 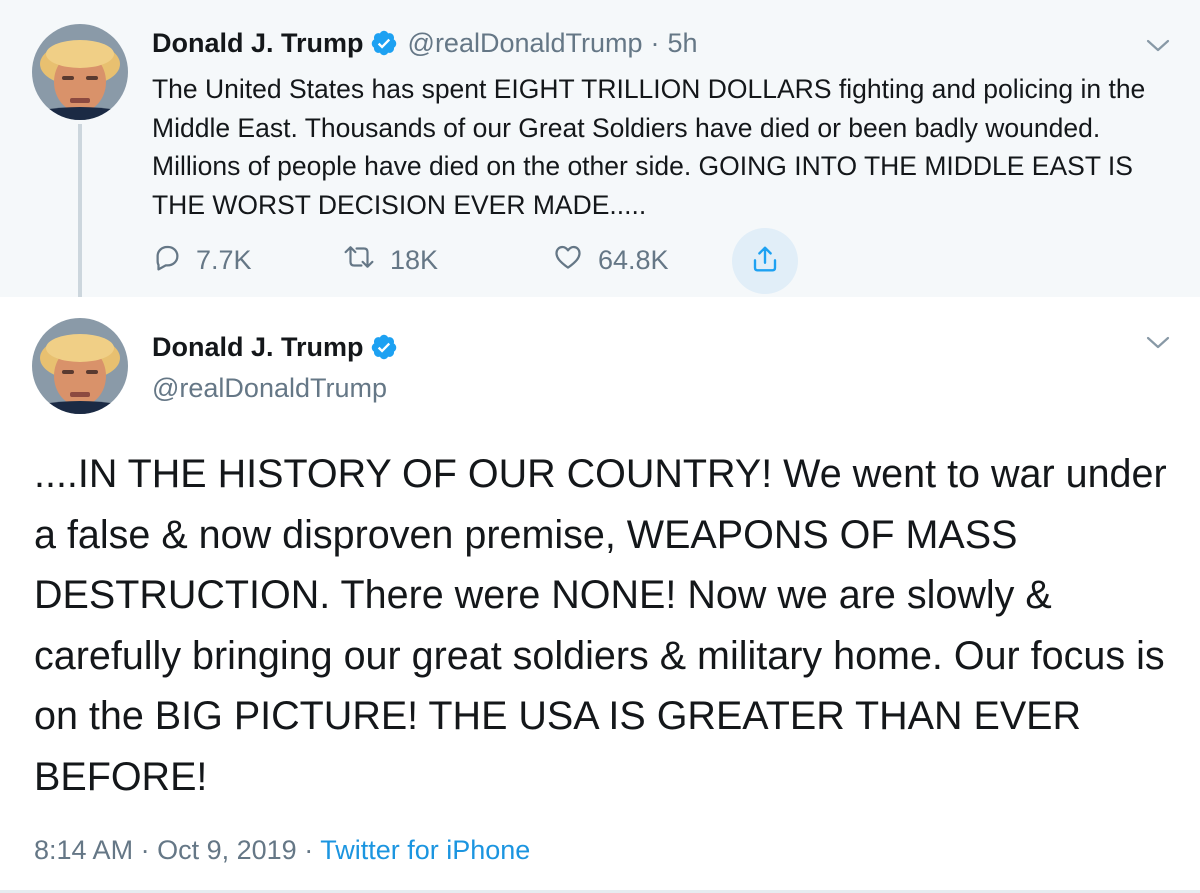 I want to click on reply-button: 7.7K, so click(x=202, y=260).